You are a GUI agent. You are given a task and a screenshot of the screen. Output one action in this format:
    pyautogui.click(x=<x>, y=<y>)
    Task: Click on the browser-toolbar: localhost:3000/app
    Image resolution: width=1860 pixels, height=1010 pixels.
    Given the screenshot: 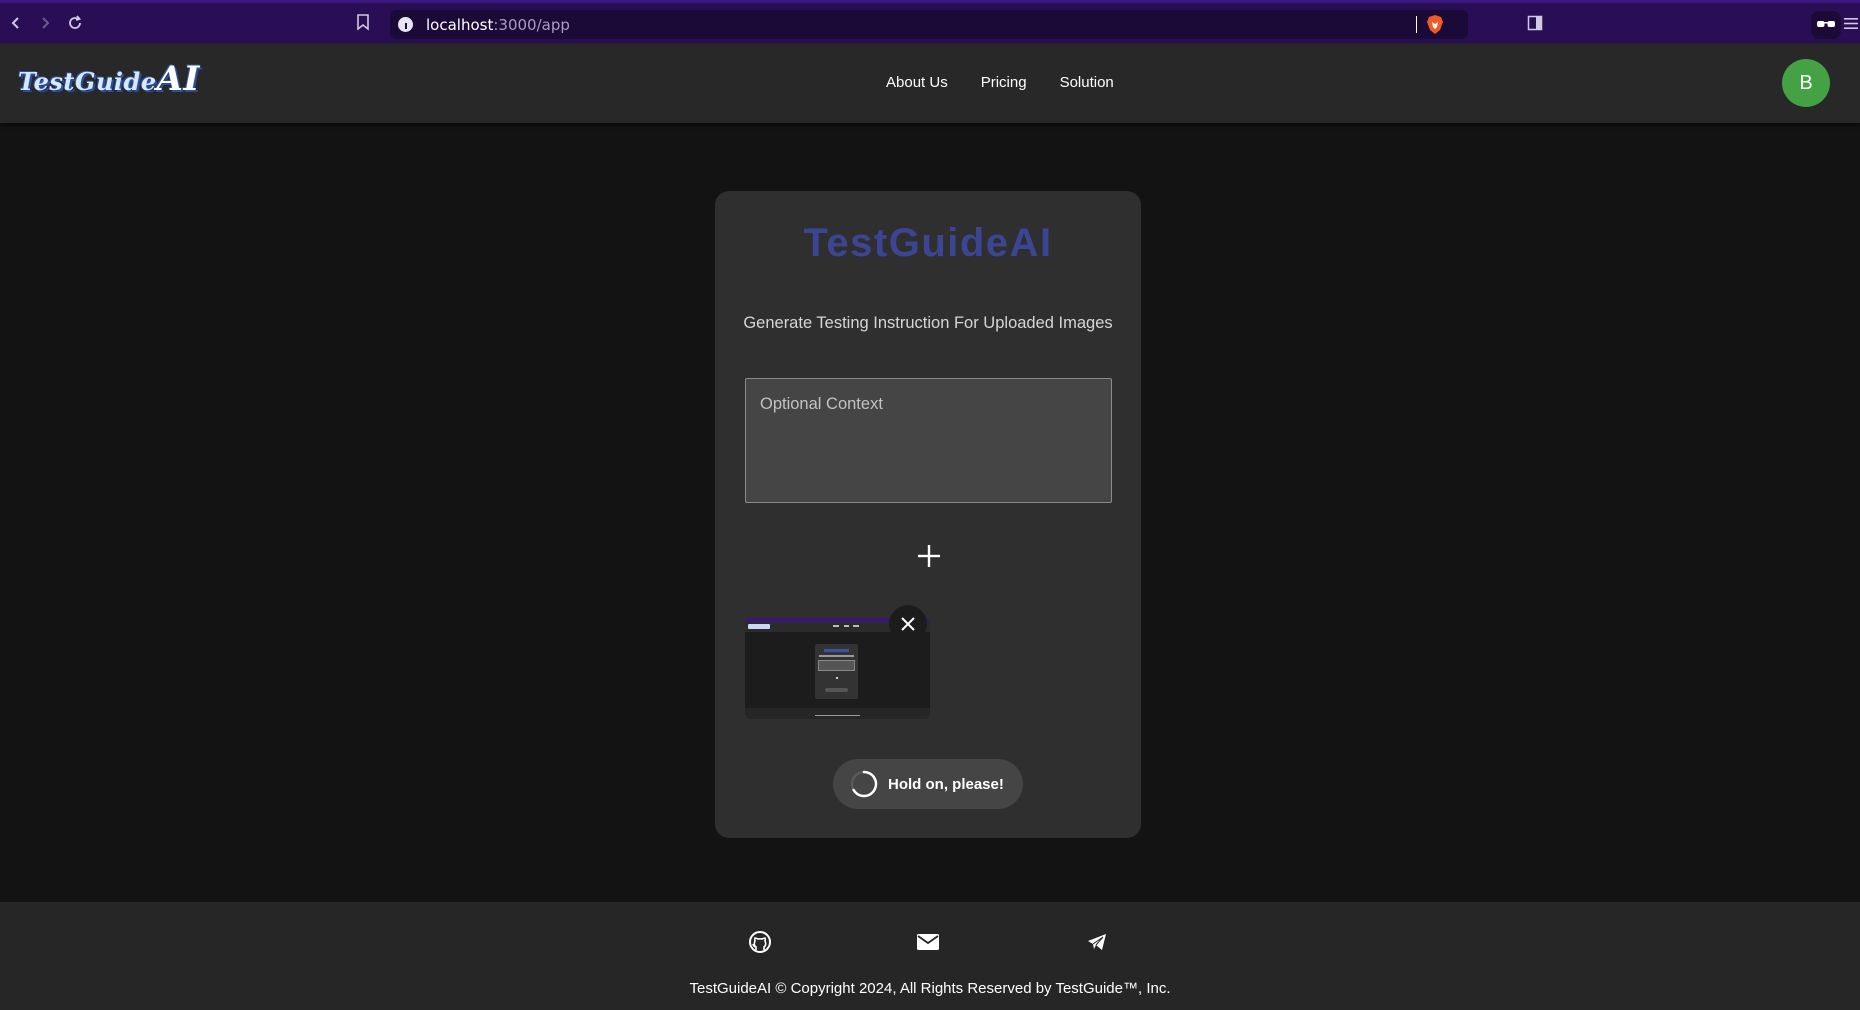 What is the action you would take?
    pyautogui.click(x=930, y=21)
    